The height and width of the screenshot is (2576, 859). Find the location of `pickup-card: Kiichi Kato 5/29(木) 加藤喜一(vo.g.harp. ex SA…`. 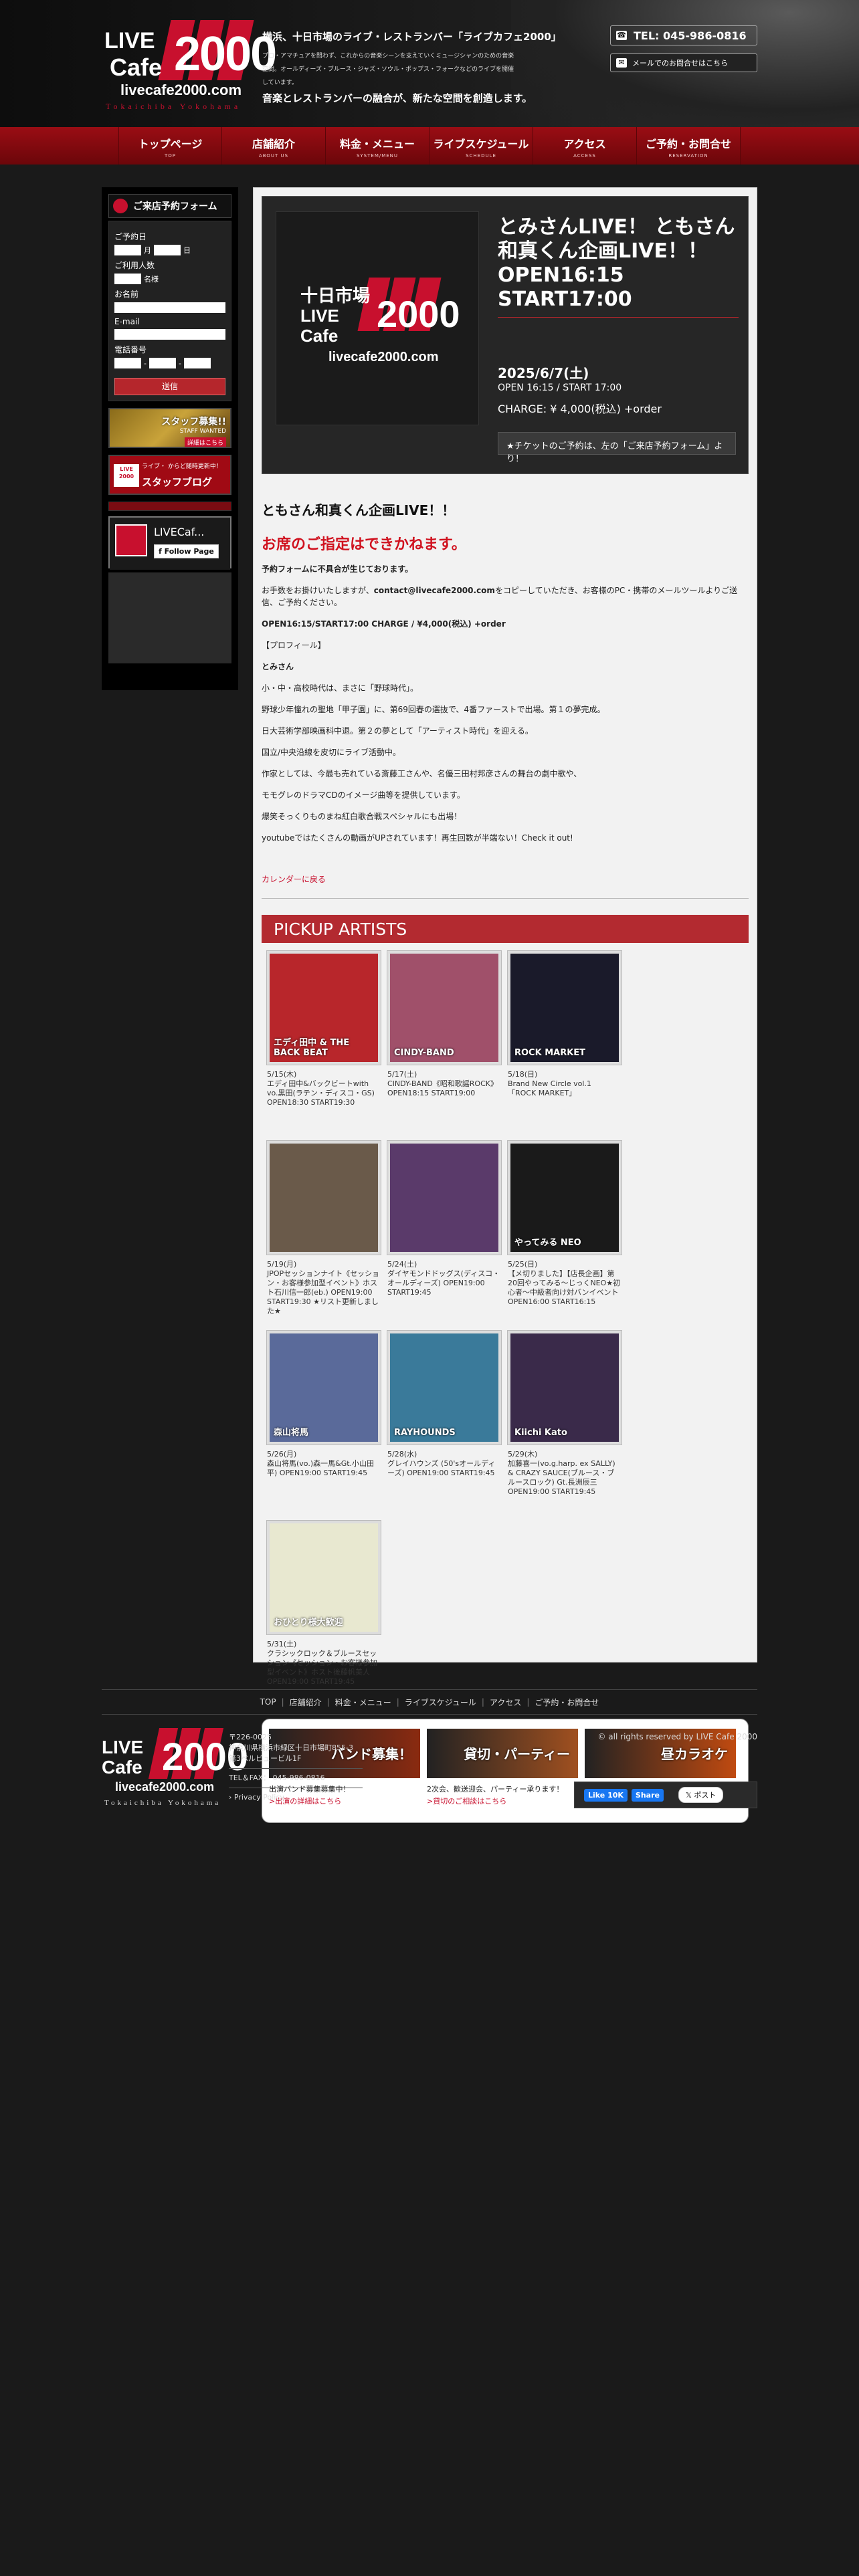

pickup-card: Kiichi Kato 5/29(木) 加藤喜一(vo.g.harp. ex SA… is located at coordinates (568, 1426).